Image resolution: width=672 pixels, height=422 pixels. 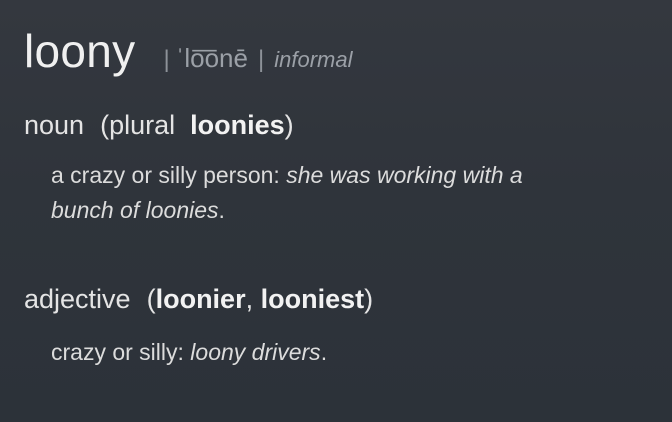 What do you see at coordinates (313, 59) in the screenshot?
I see `register-label: informal` at bounding box center [313, 59].